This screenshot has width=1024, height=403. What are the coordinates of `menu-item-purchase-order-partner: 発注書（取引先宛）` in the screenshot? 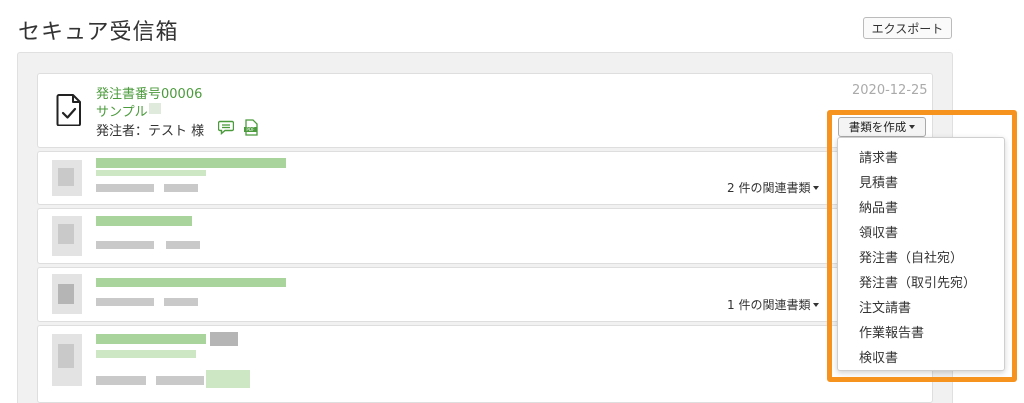 It's located at (917, 281).